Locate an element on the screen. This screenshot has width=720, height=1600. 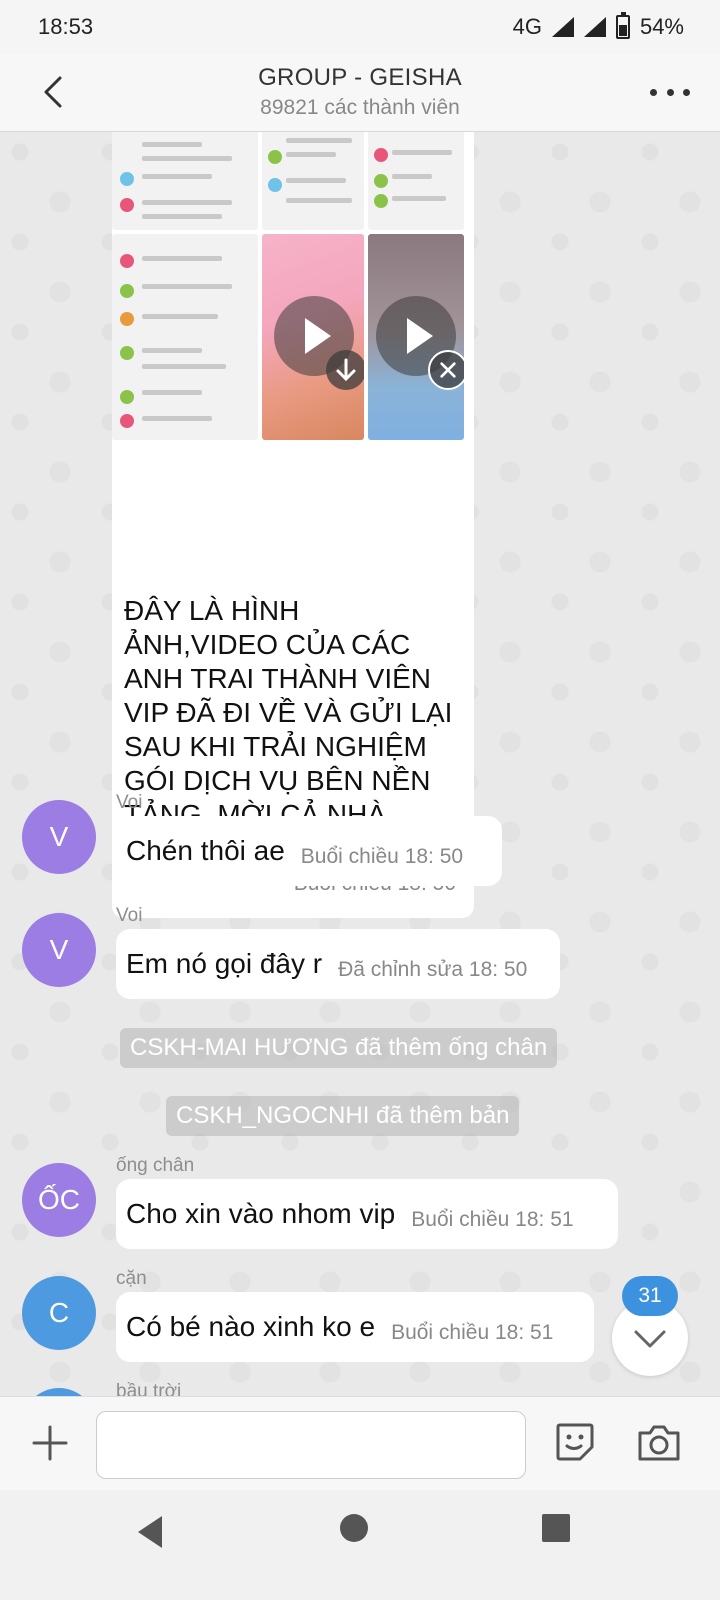
message-time: Buổi chiều 18: 50 is located at coordinates (382, 856).